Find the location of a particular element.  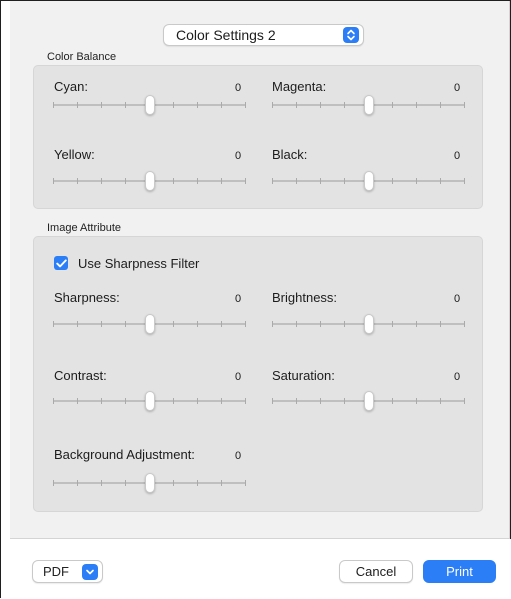

pdf-menu-button: PDF is located at coordinates (67, 571).